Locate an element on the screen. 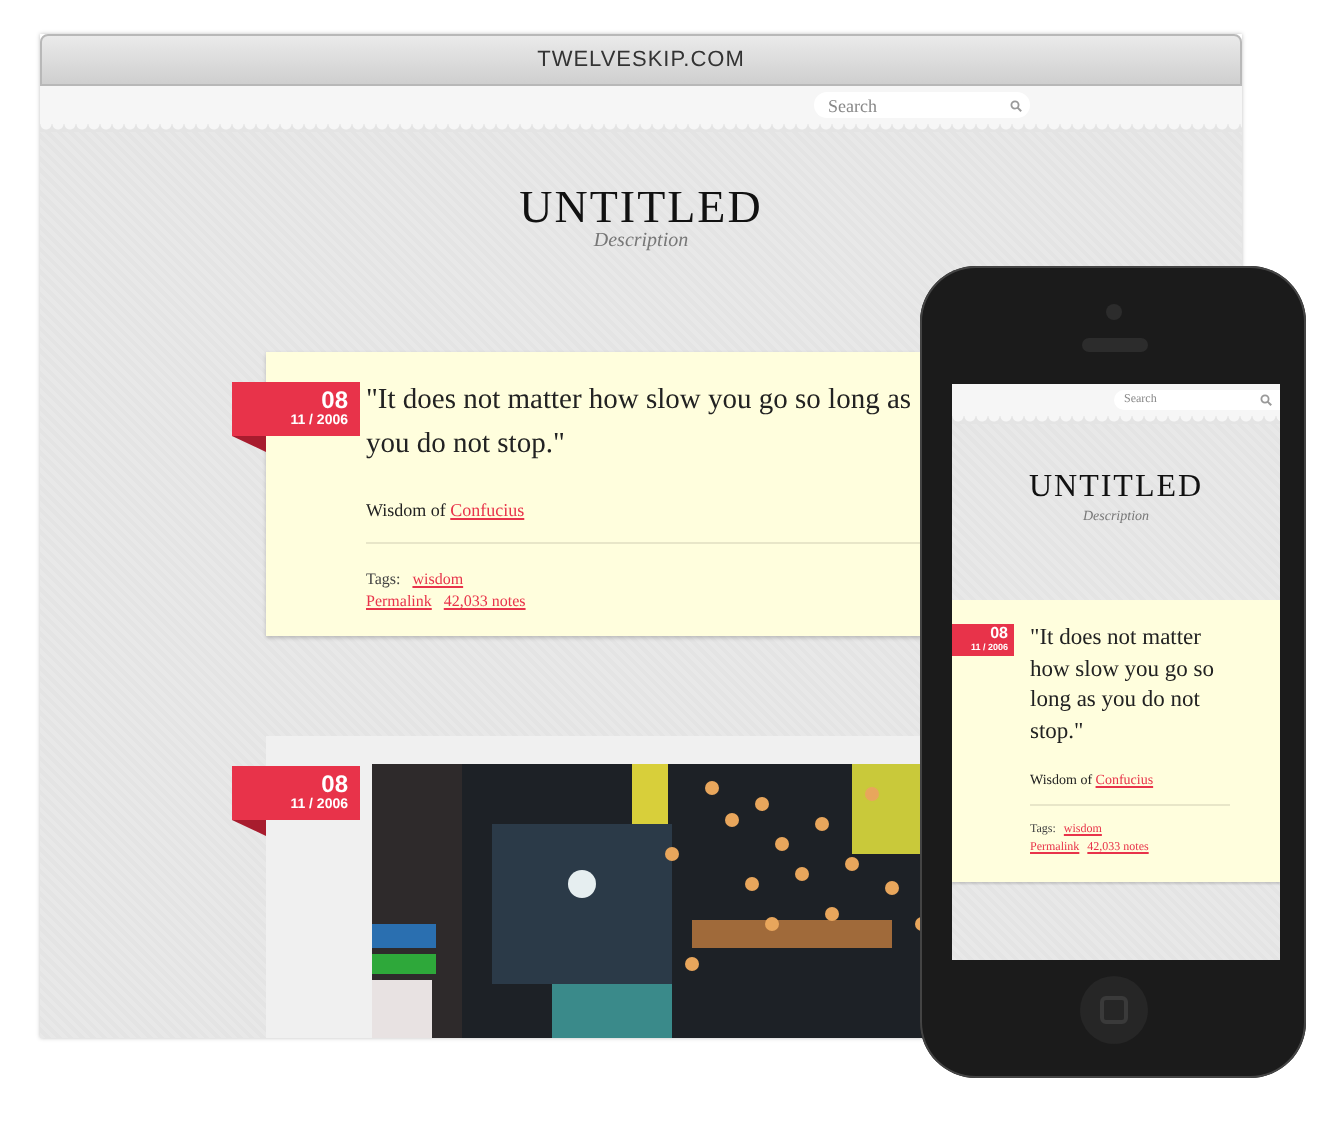 This screenshot has width=1342, height=1122. tag-link: wisdom is located at coordinates (438, 579).